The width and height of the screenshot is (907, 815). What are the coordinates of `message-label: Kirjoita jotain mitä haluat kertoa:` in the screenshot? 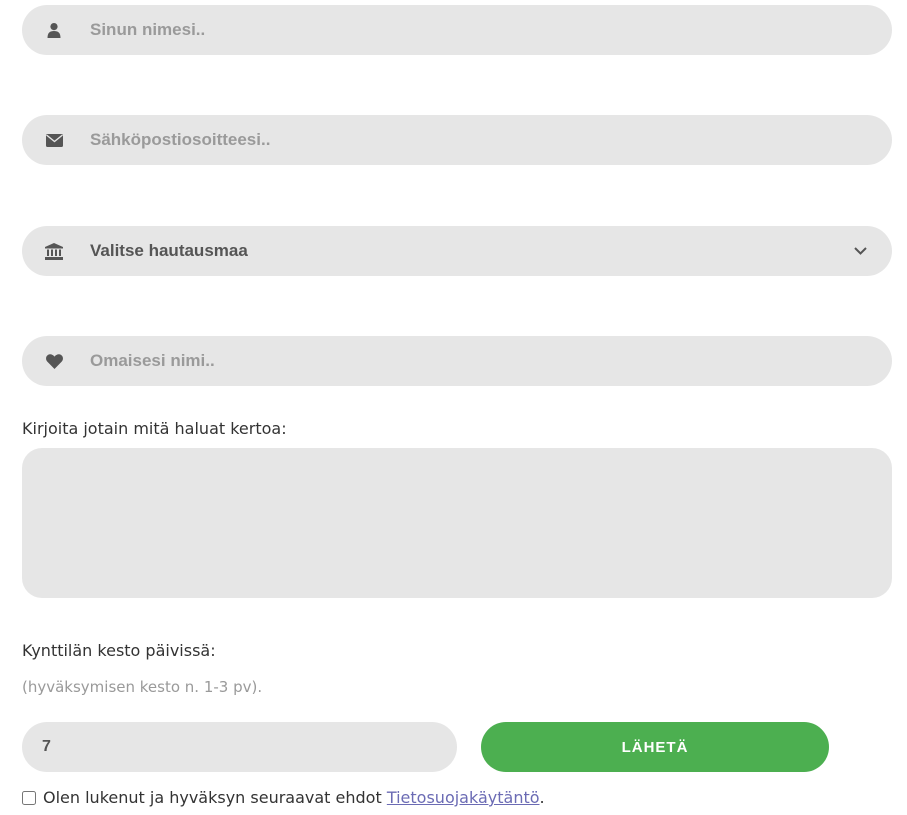 It's located at (154, 428).